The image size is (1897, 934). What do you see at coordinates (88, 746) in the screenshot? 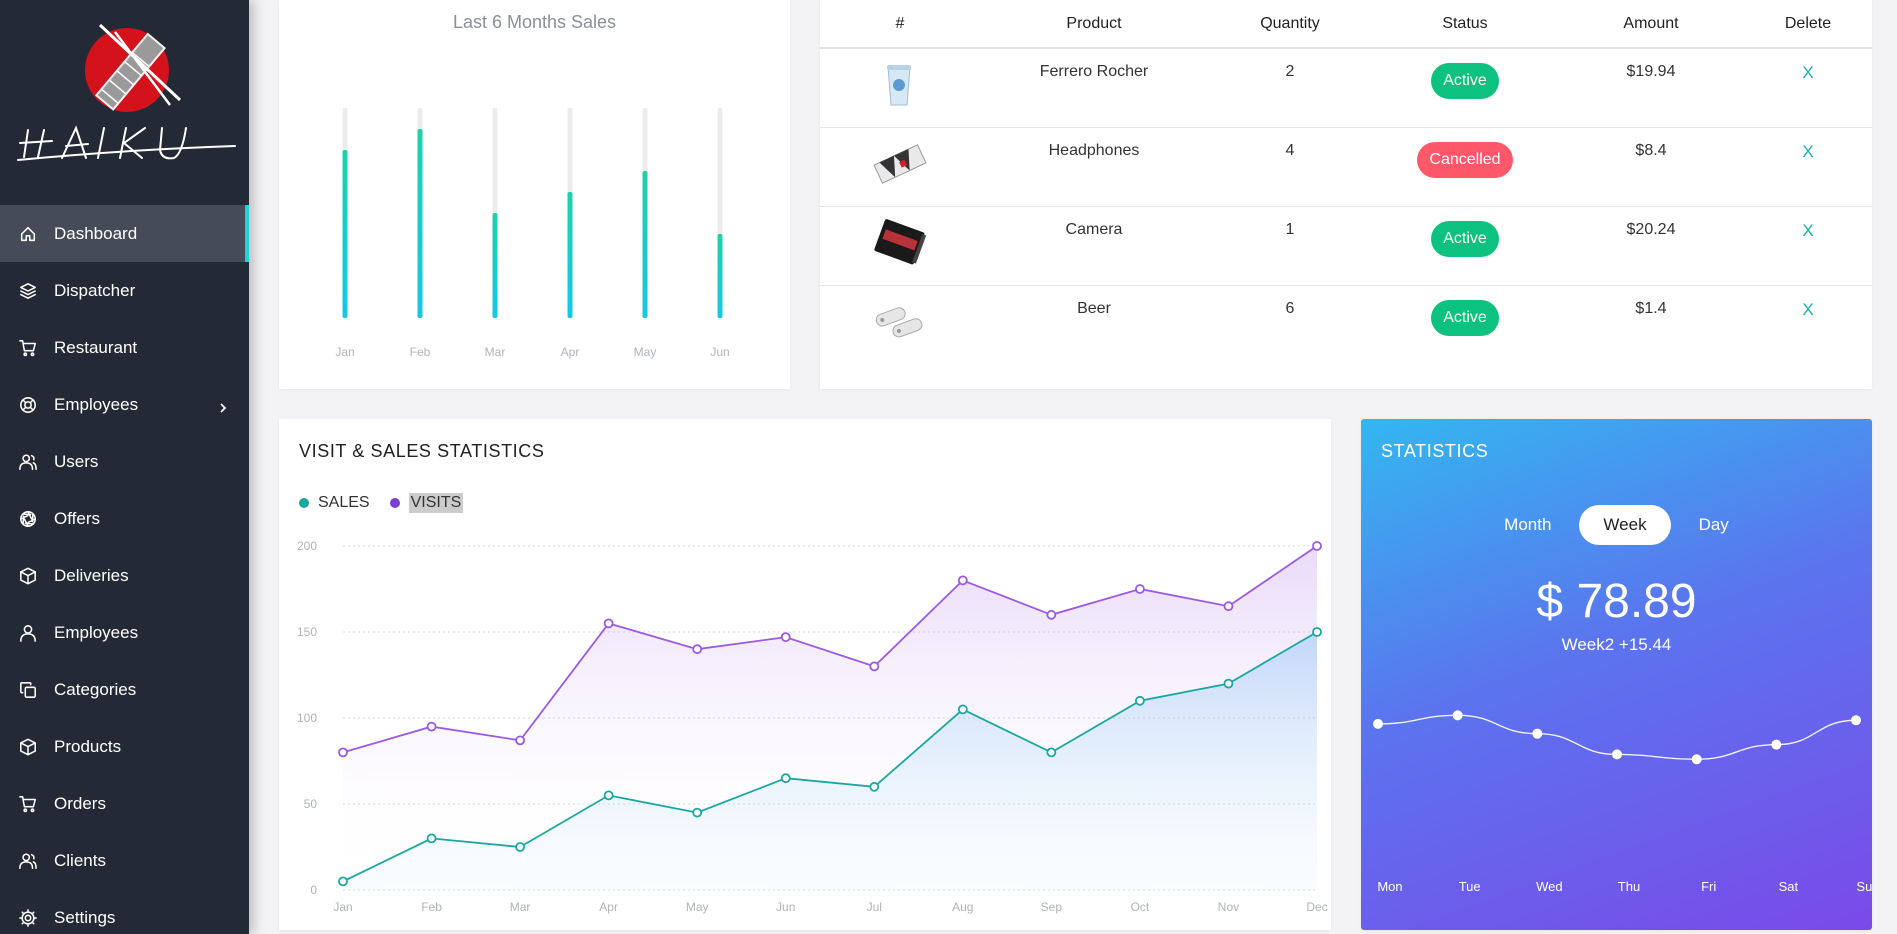
I see `sidebar-item-label: Products` at bounding box center [88, 746].